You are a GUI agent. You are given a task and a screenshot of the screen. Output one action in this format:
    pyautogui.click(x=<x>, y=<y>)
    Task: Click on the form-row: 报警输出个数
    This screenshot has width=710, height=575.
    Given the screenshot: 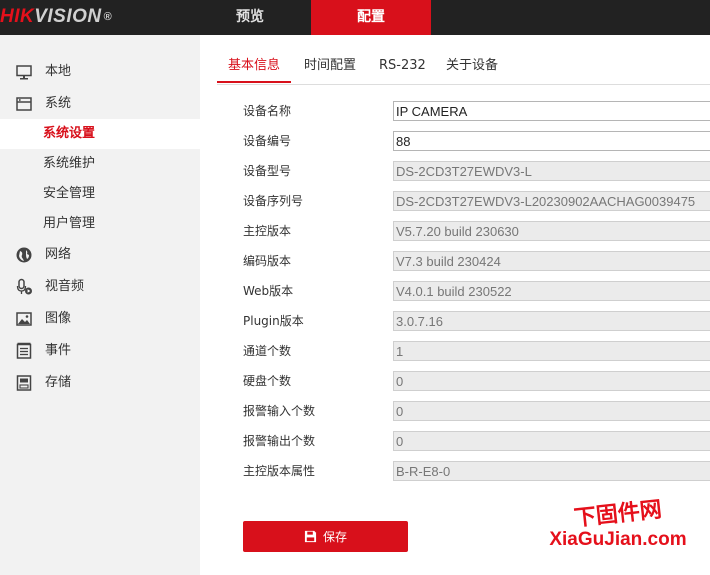 What is the action you would take?
    pyautogui.click(x=476, y=441)
    